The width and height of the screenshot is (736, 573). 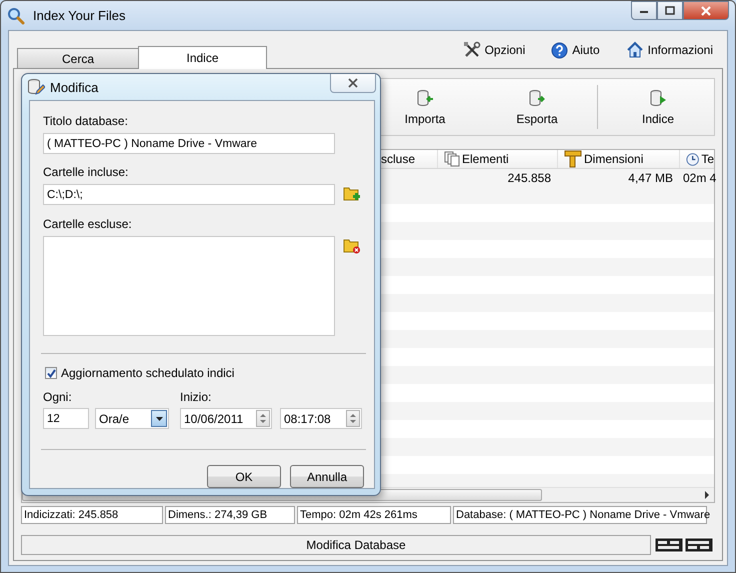 I want to click on home-icon, so click(x=635, y=50).